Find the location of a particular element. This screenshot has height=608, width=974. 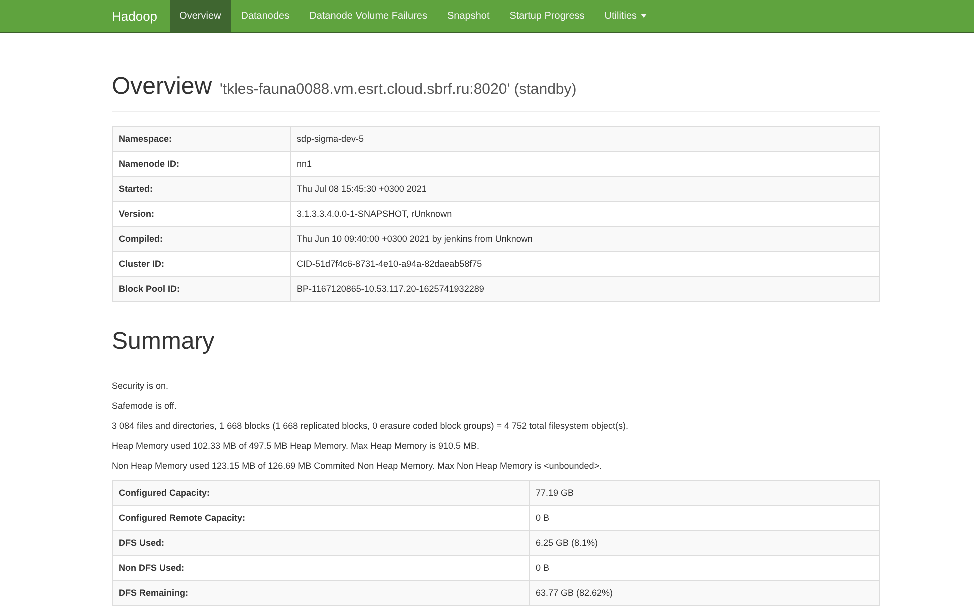

summary-text: 3 084 files and directories, 1 668 blocks (1 668 replicated blocks, 0 erasure coded block groups) = 4 752 total filesystem object(s). is located at coordinates (371, 426).